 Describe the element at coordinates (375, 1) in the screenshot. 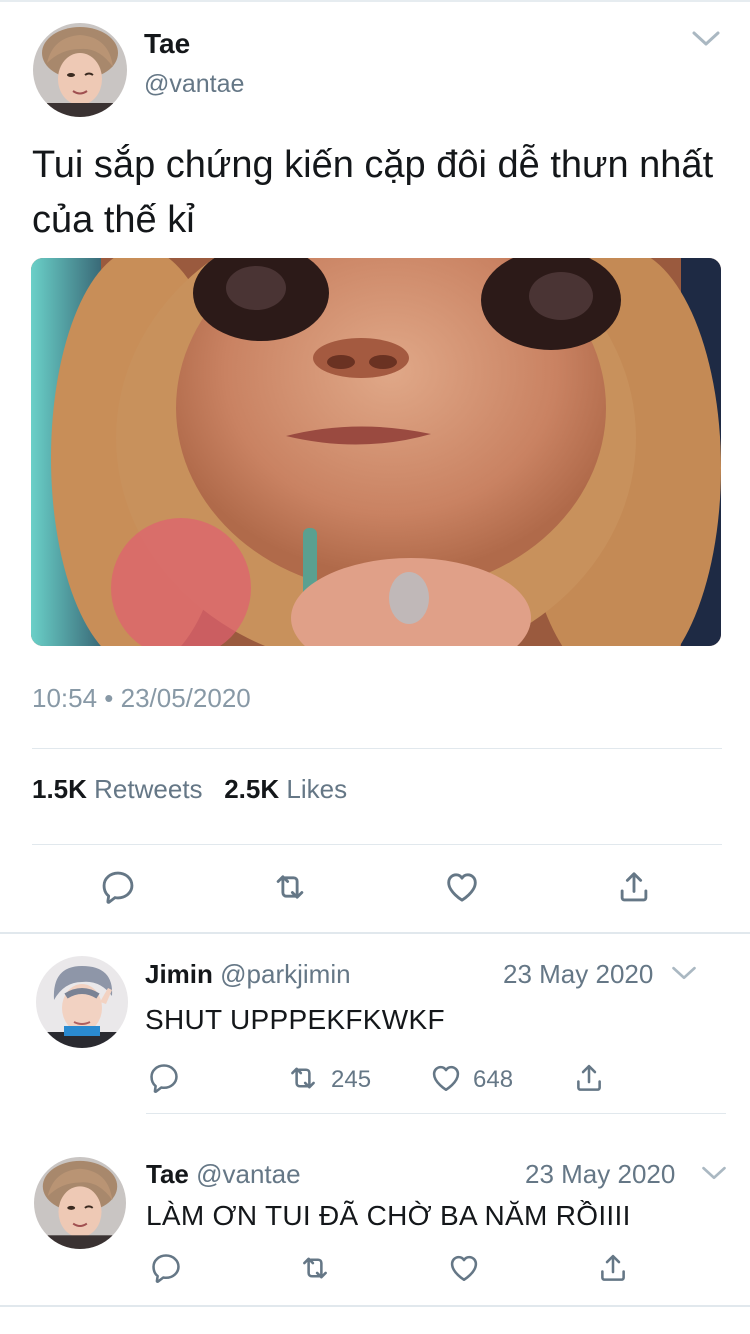

I see `top-border` at that location.